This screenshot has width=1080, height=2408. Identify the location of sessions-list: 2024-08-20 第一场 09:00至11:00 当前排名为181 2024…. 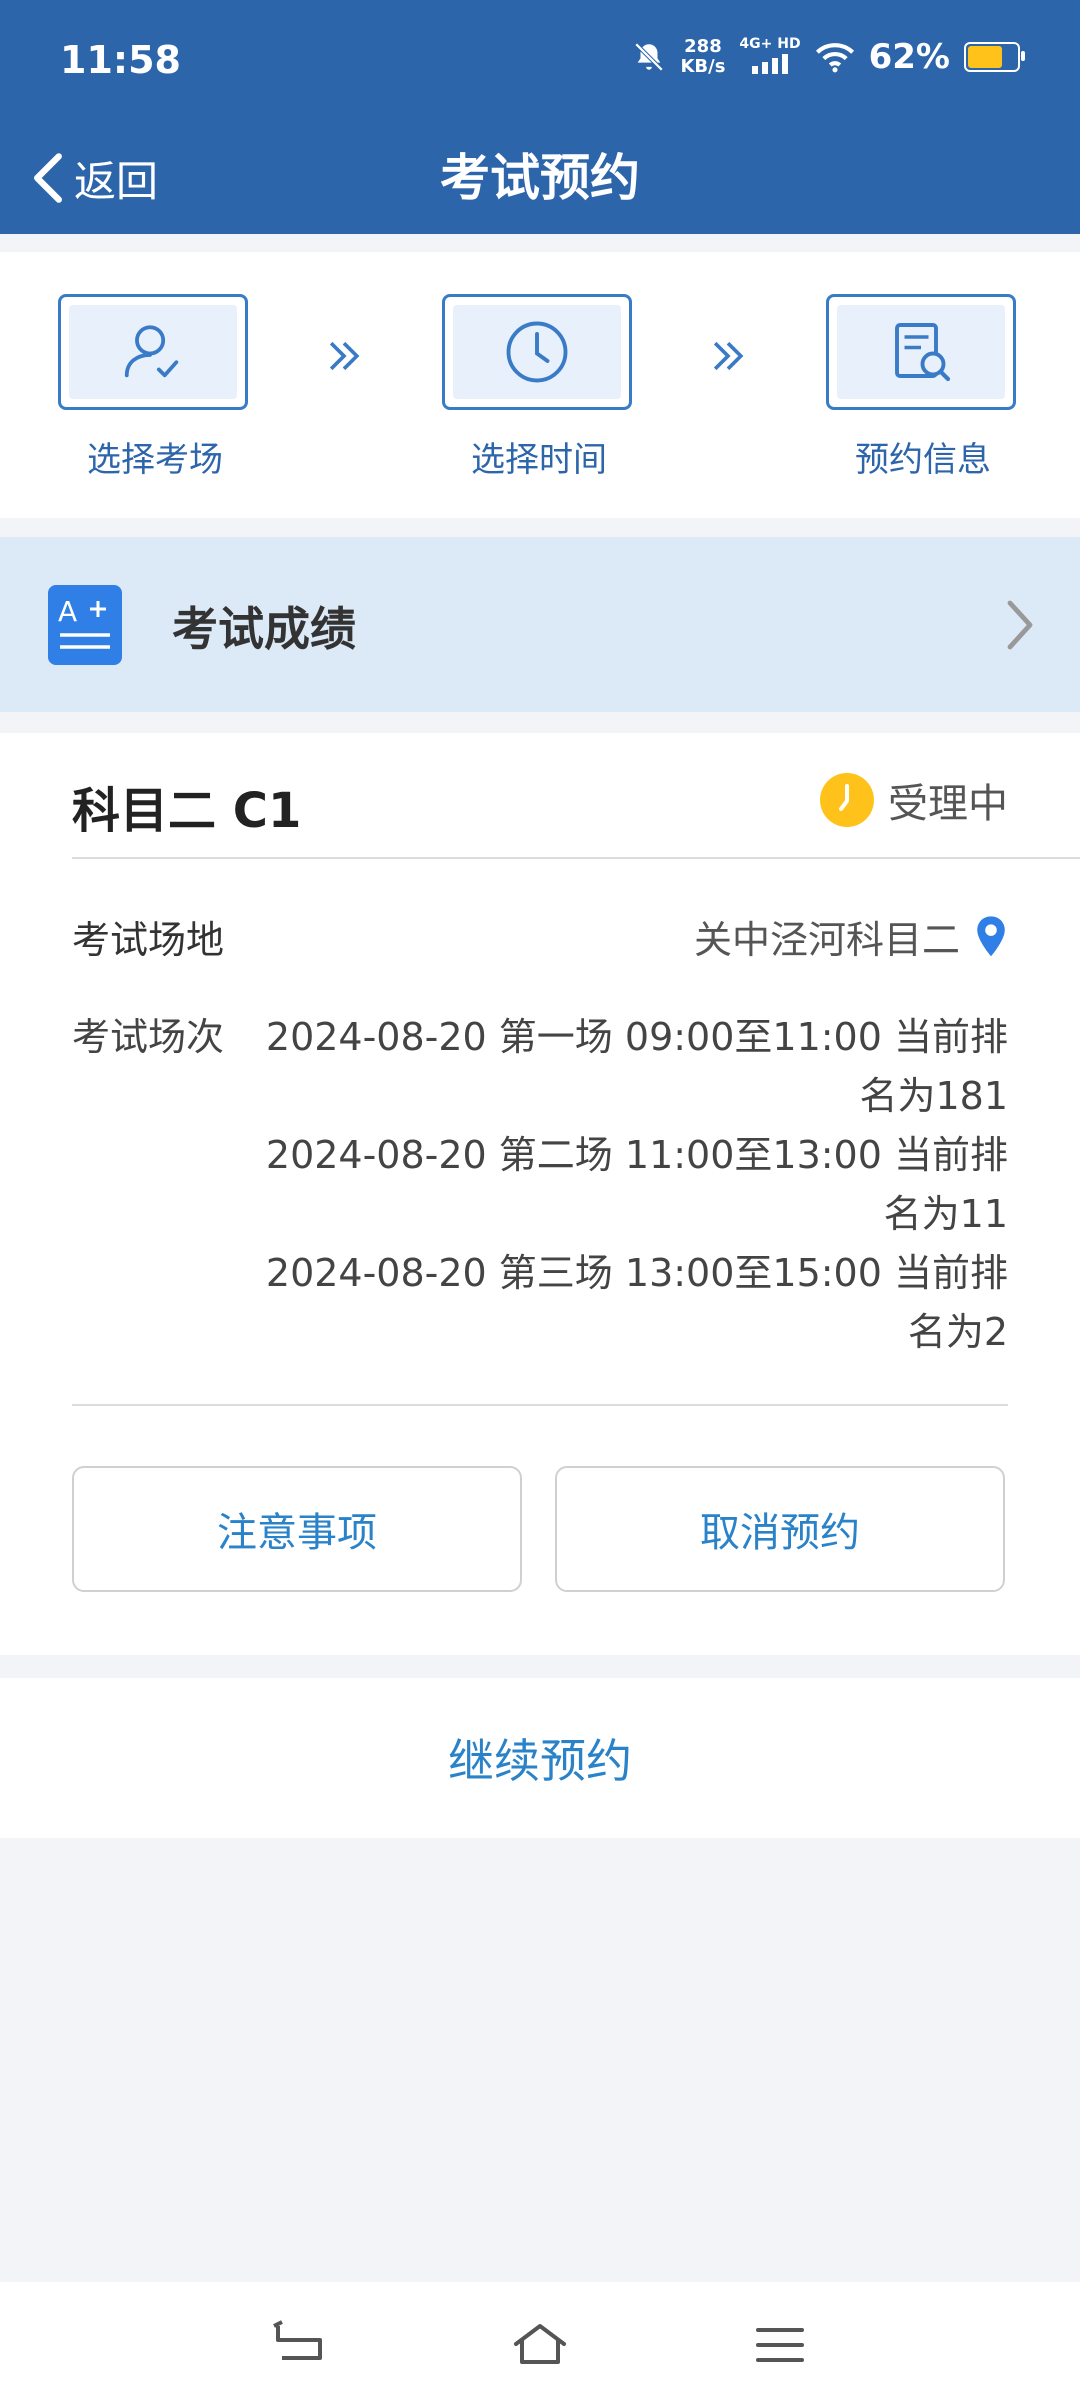
(626, 1185).